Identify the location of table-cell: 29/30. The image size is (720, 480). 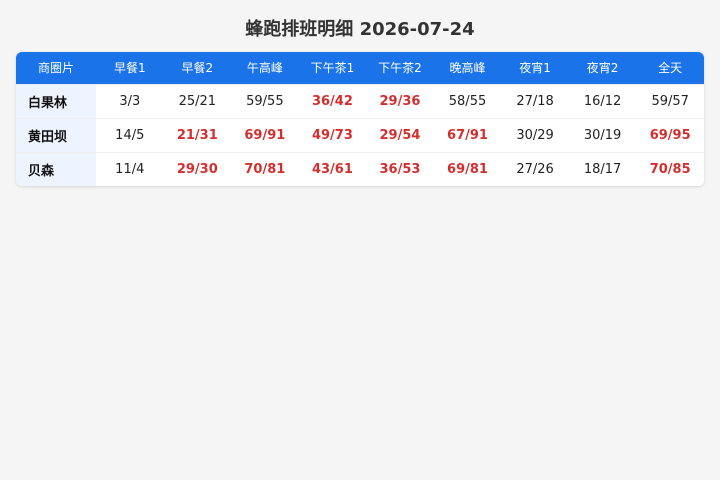
(197, 169).